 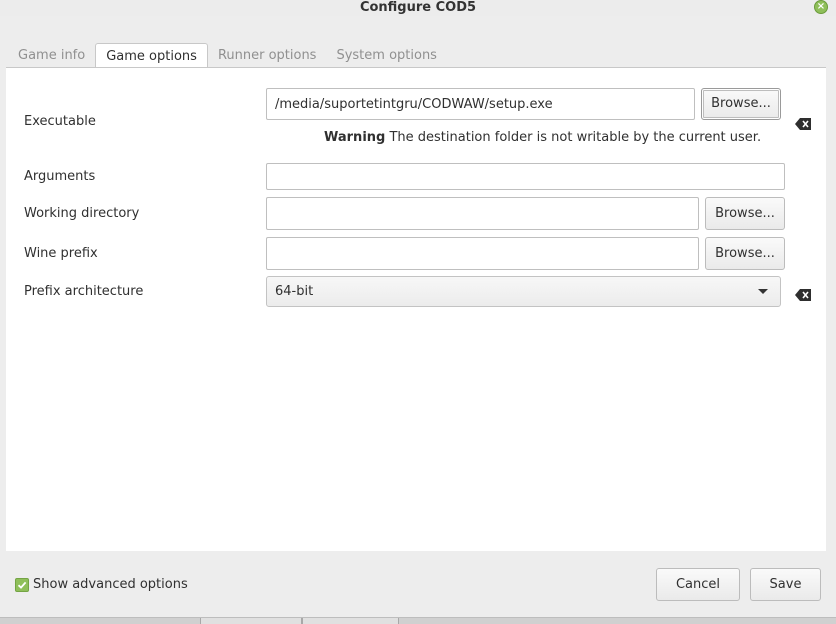 I want to click on executable-clear-icon, so click(x=803, y=124).